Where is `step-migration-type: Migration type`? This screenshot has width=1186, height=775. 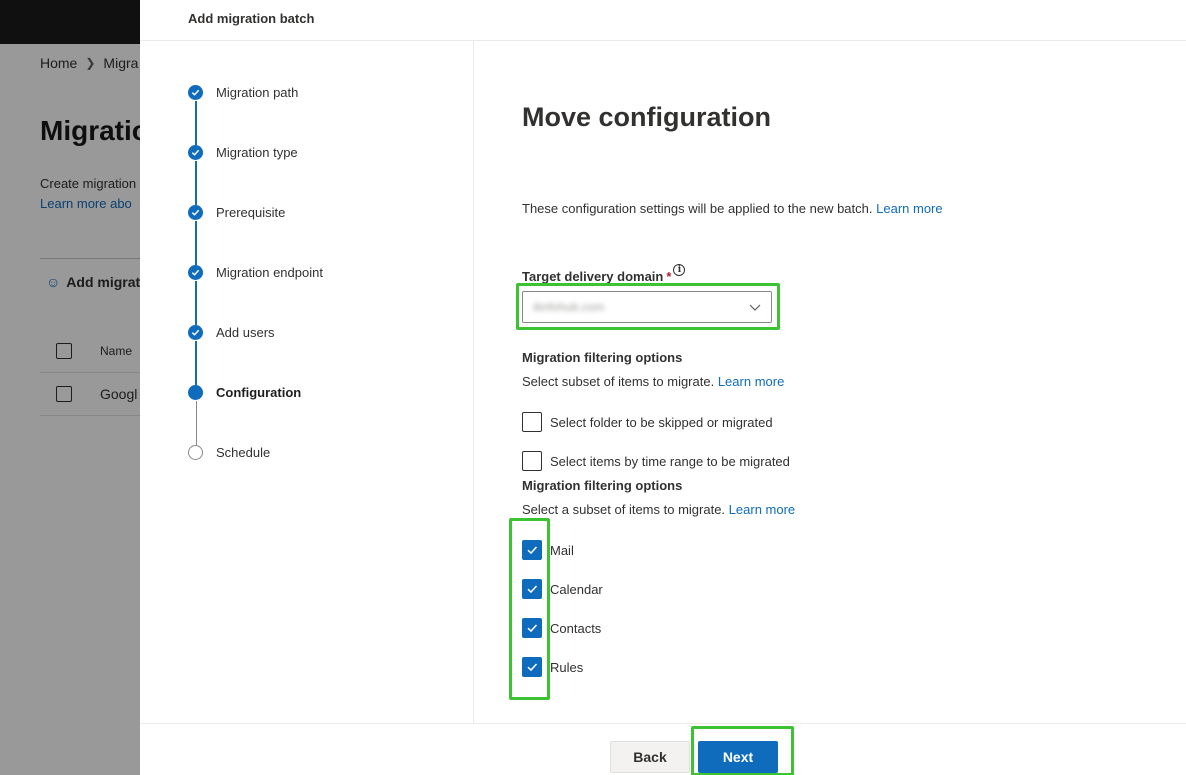
step-migration-type: Migration type is located at coordinates (243, 152).